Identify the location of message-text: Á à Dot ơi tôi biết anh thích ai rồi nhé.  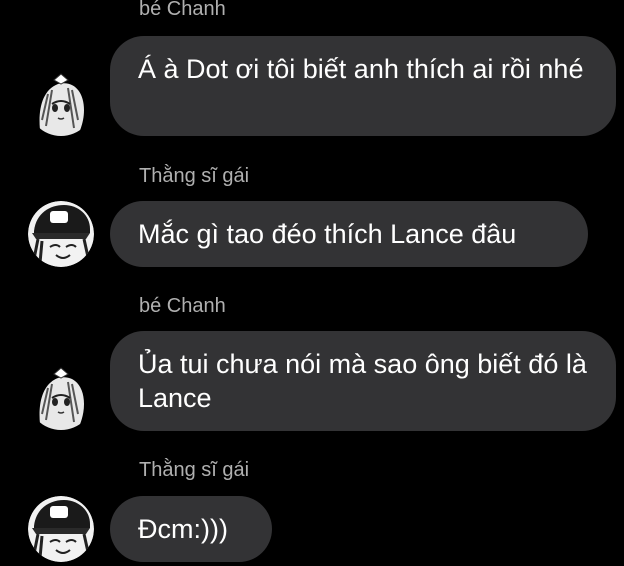
(361, 69).